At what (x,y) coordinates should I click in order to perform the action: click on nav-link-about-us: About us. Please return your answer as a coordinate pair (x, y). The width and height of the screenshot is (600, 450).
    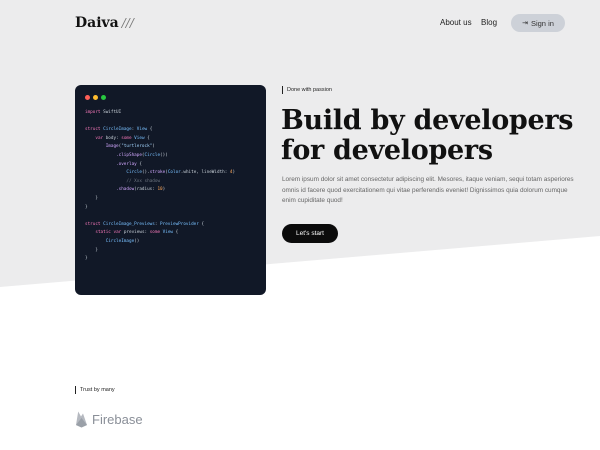
    Looking at the image, I should click on (456, 22).